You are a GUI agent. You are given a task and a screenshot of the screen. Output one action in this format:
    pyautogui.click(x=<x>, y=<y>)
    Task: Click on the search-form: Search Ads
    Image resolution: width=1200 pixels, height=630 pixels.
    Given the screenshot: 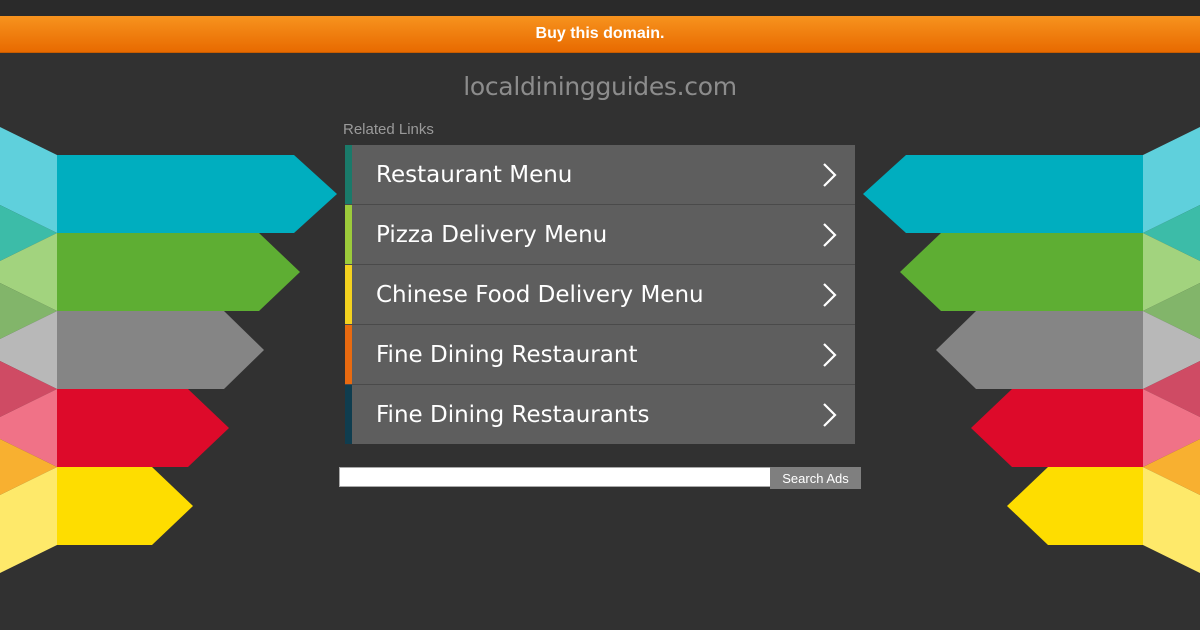 What is the action you would take?
    pyautogui.click(x=600, y=478)
    